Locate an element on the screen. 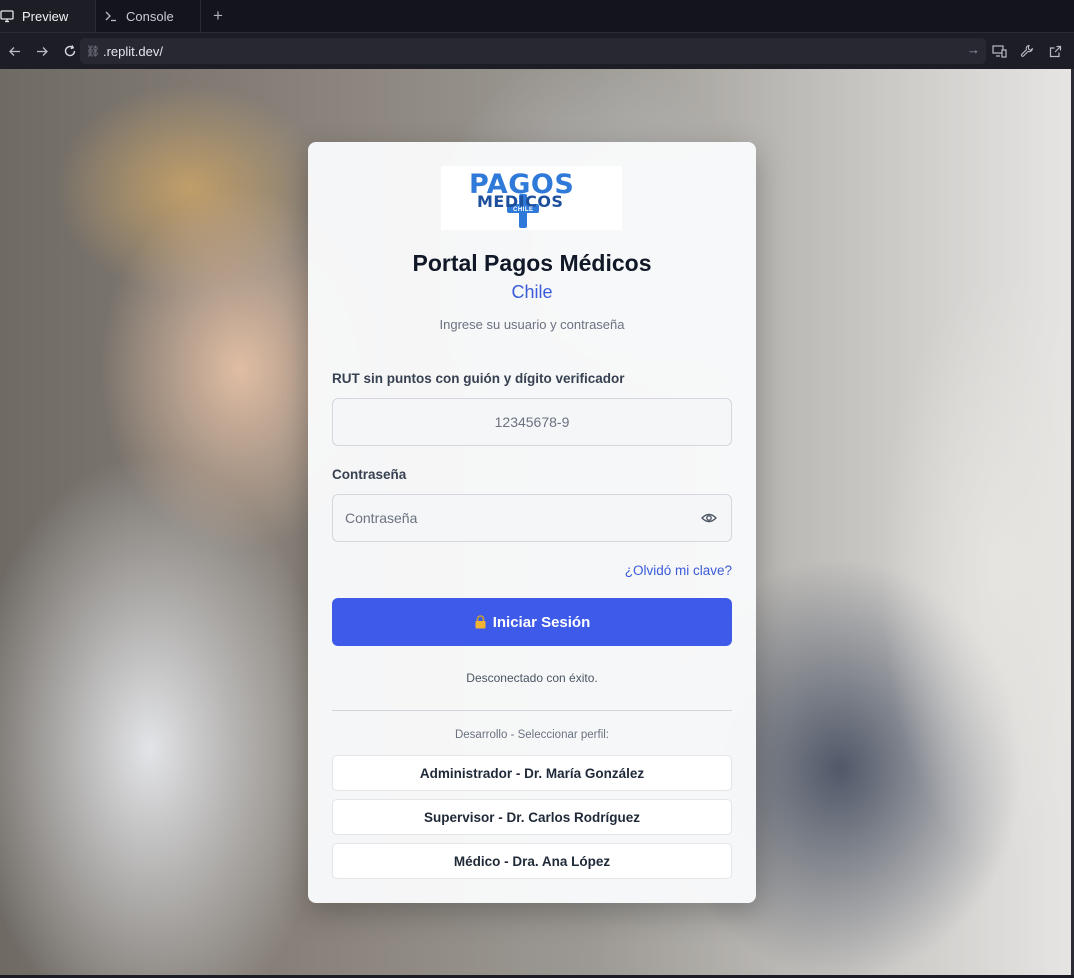 The height and width of the screenshot is (978, 1074). login-button: Iniciar Sesión is located at coordinates (532, 622).